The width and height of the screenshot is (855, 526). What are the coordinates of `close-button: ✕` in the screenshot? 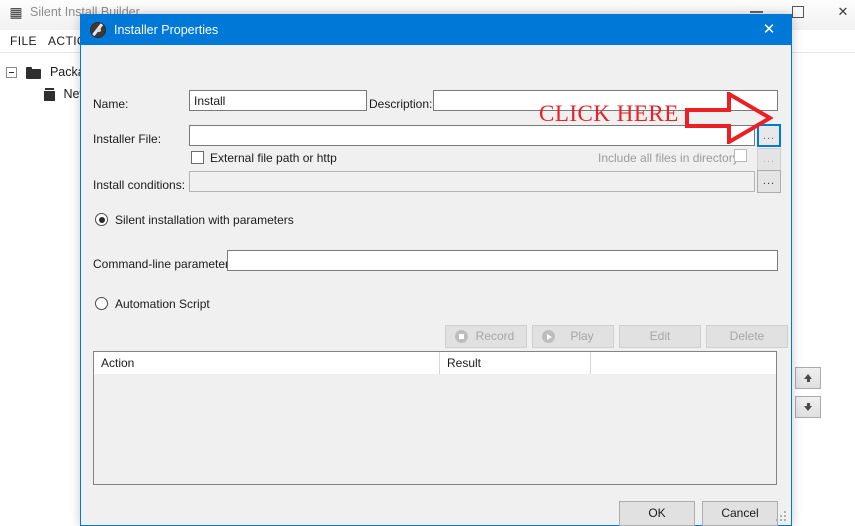 It's located at (840, 12).